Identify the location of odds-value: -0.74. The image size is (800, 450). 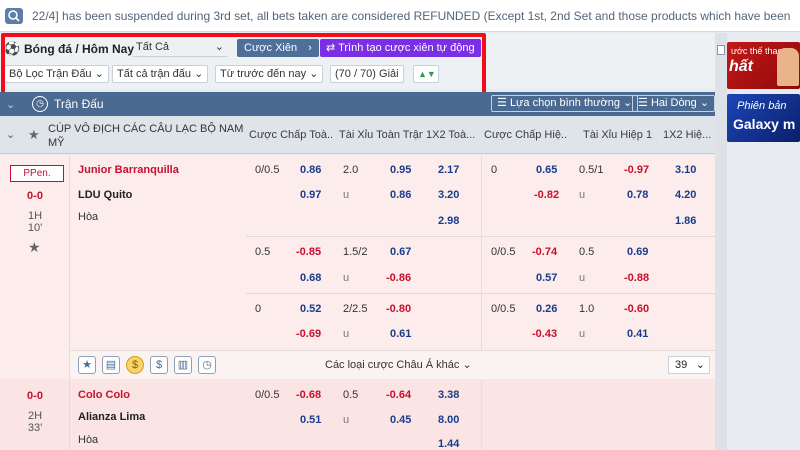
(544, 252).